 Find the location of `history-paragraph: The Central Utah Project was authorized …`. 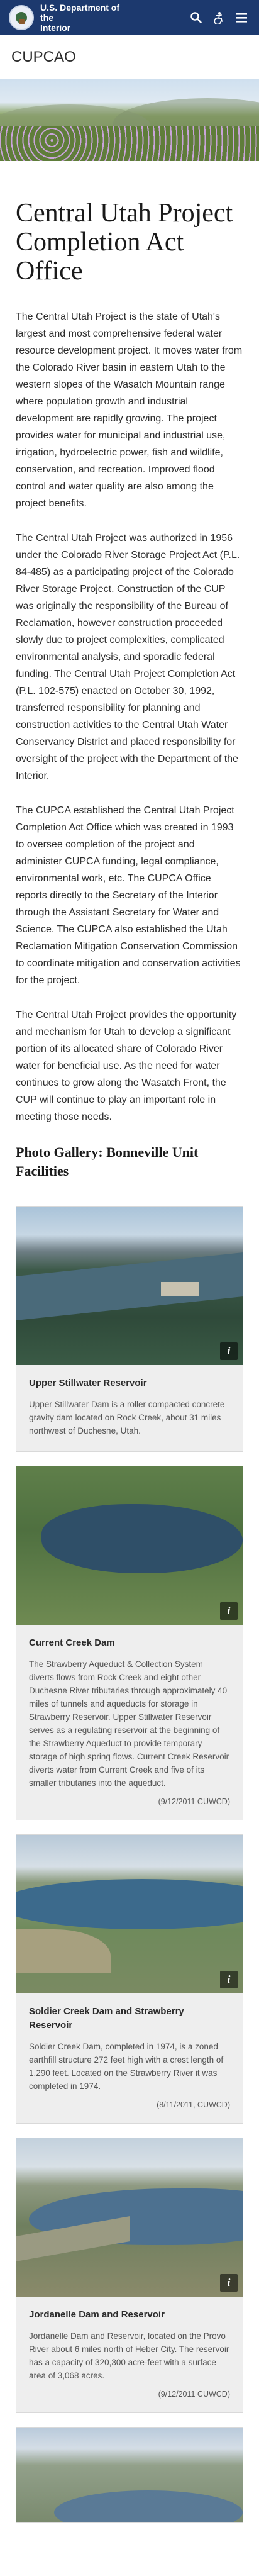

history-paragraph: The Central Utah Project was authorized … is located at coordinates (128, 657).